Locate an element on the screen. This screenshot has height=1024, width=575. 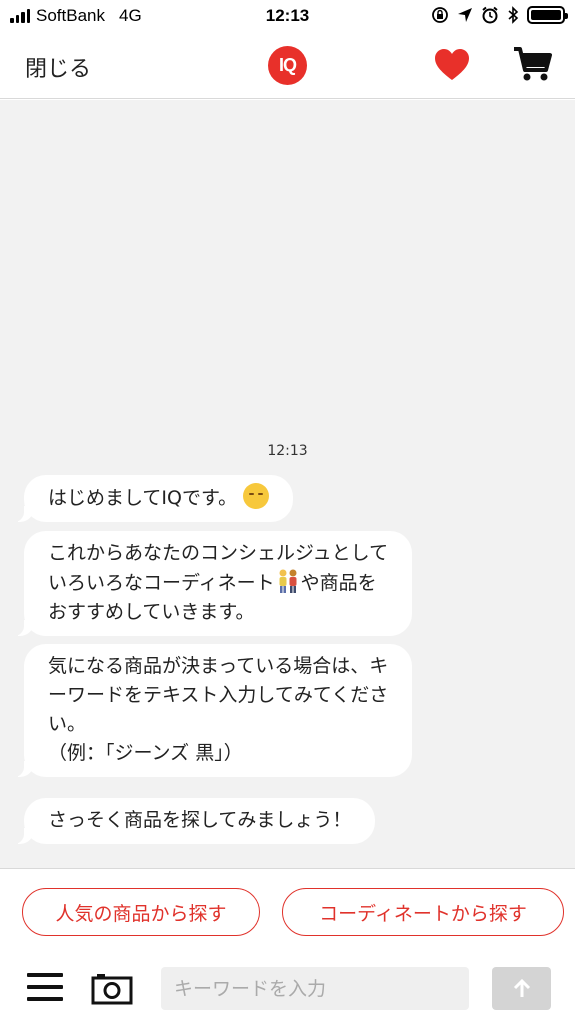
smiling-face-emoji-icon is located at coordinates (256, 496).